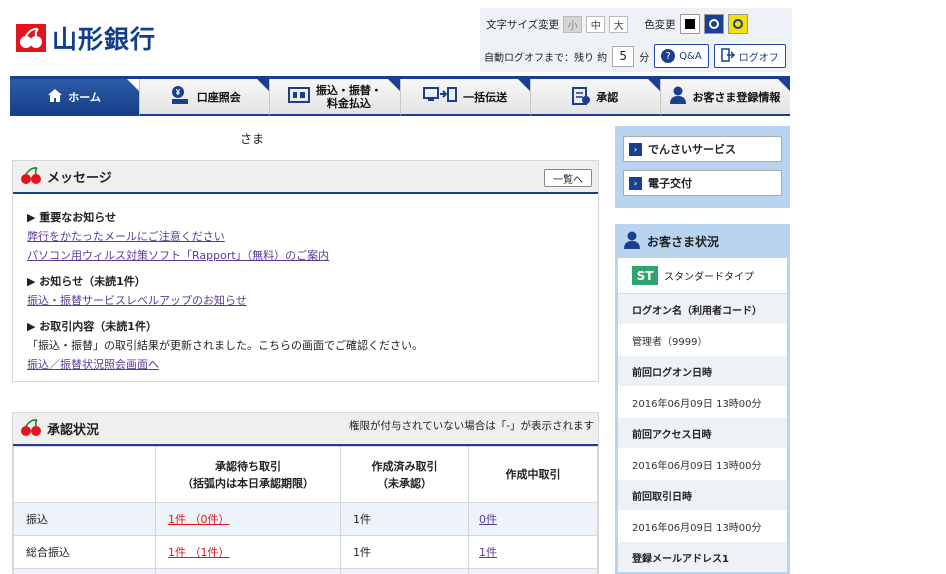 The image size is (946, 574). I want to click on message-list-button: 一覧へ, so click(568, 178).